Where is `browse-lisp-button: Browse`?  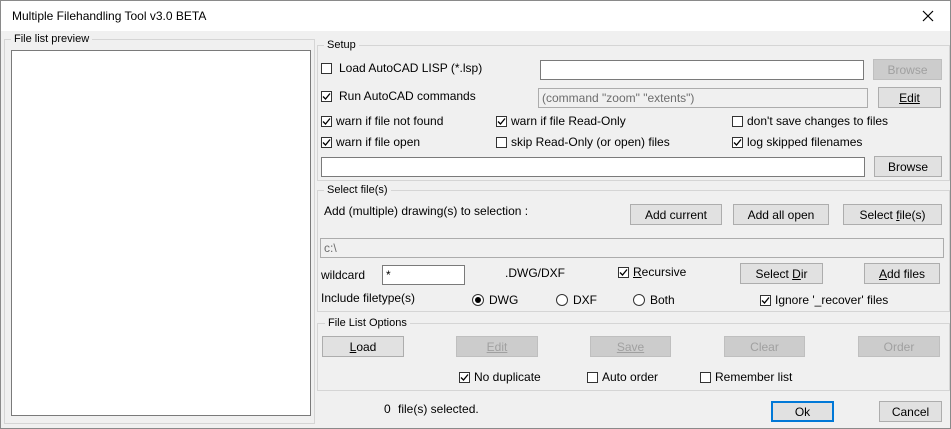 browse-lisp-button: Browse is located at coordinates (907, 69).